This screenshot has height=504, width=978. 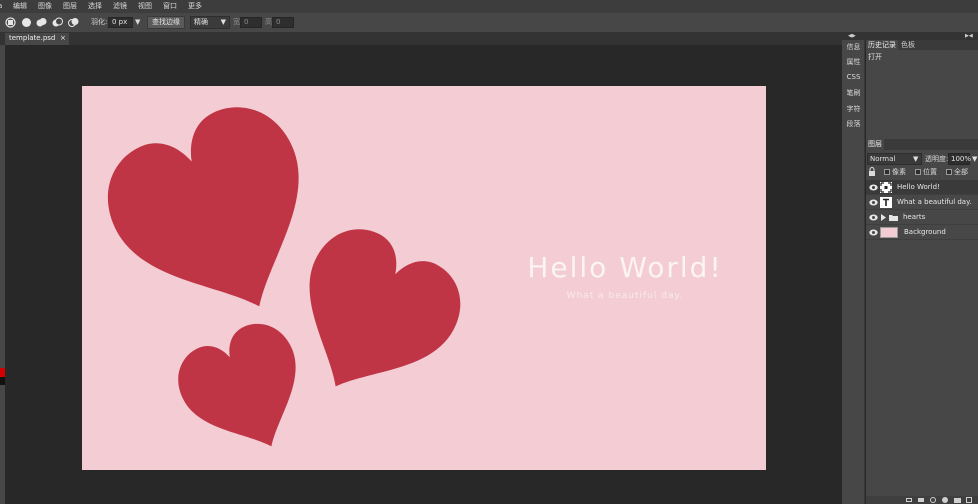 I want to click on mask-icon, so click(x=933, y=500).